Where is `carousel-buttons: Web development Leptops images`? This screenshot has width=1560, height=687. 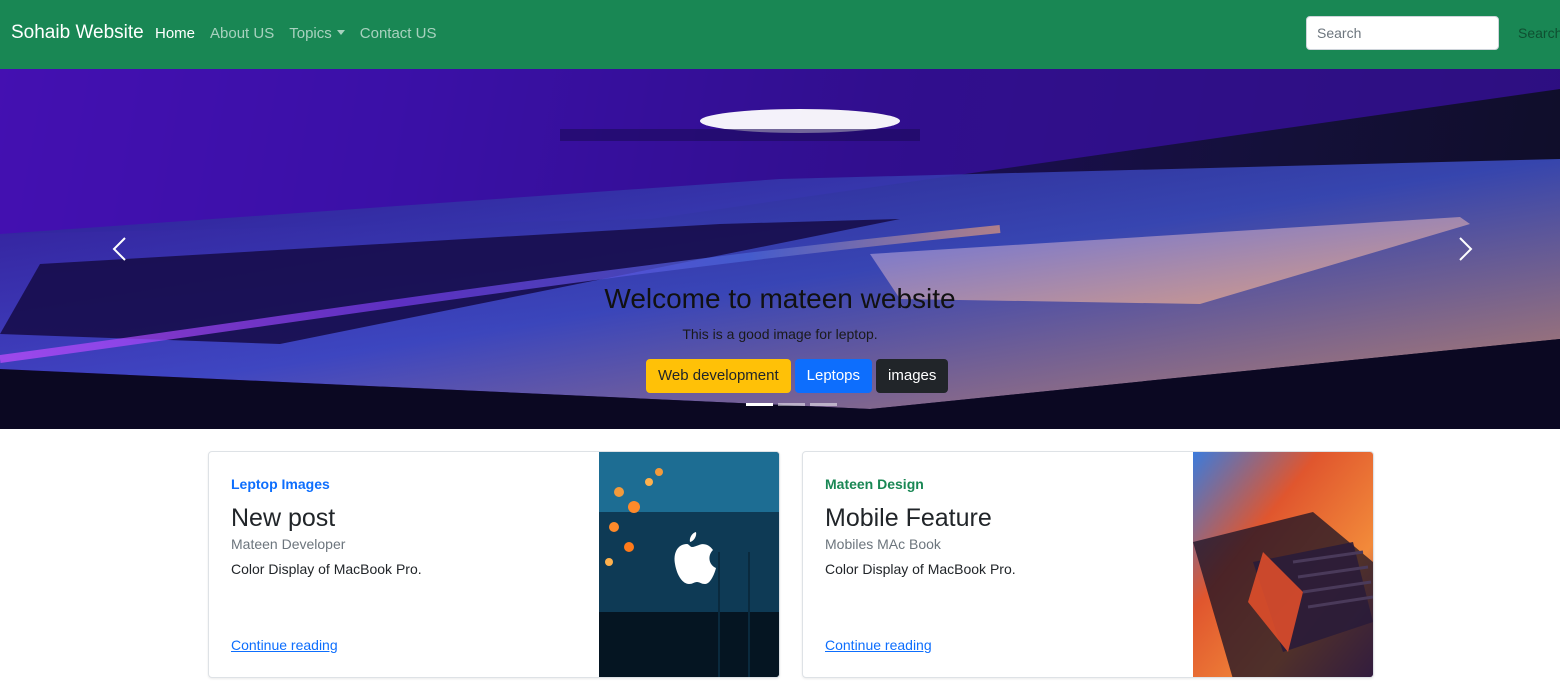 carousel-buttons: Web development Leptops images is located at coordinates (797, 376).